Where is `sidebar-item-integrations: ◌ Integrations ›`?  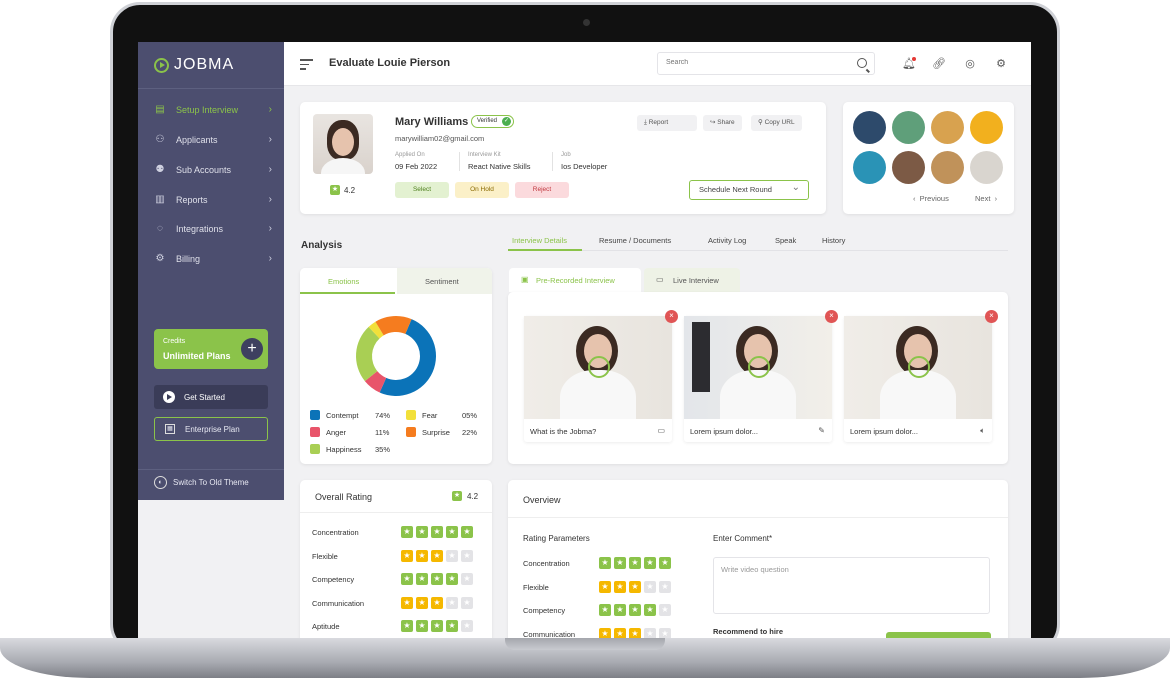
sidebar-item-integrations: ◌ Integrations › is located at coordinates (216, 229).